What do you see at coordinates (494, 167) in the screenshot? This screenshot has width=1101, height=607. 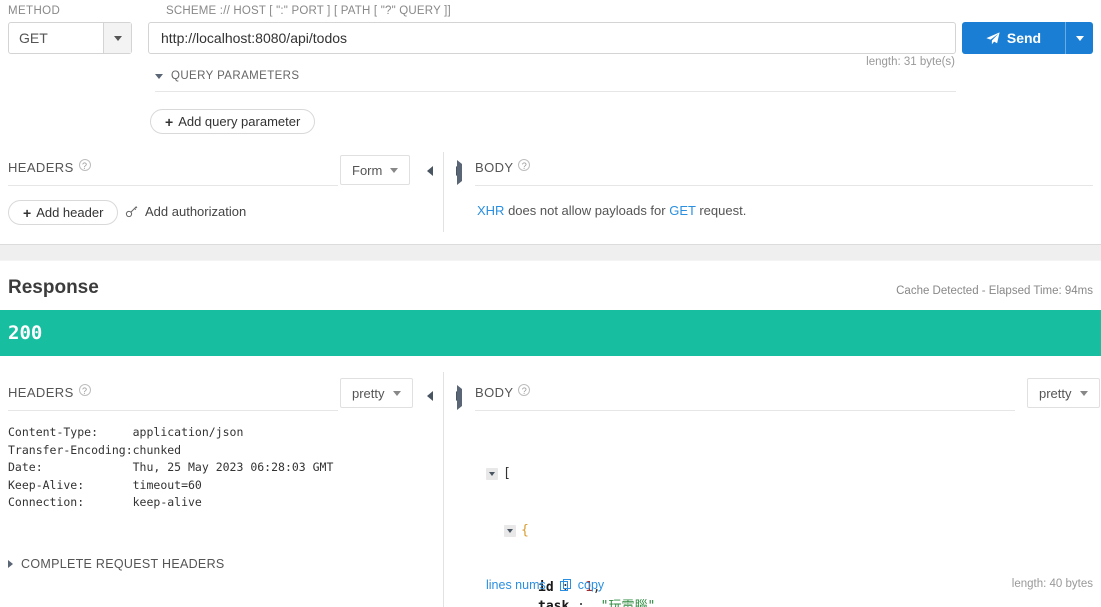 I see `request-body-label: BODY` at bounding box center [494, 167].